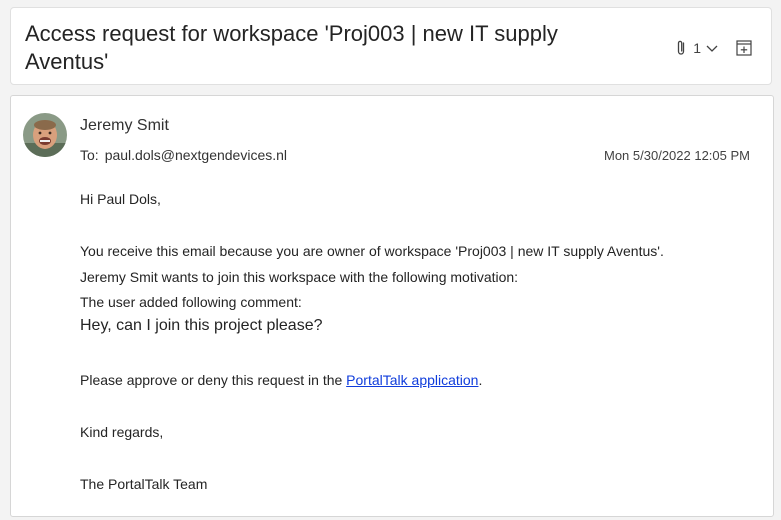  What do you see at coordinates (120, 199) in the screenshot?
I see `greeting: Hi Paul Dols,` at bounding box center [120, 199].